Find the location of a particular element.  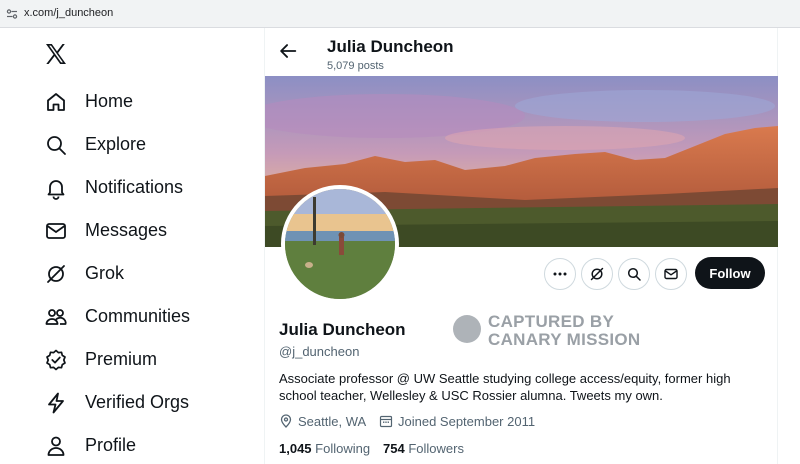

site-settings-icon is located at coordinates (12, 14).